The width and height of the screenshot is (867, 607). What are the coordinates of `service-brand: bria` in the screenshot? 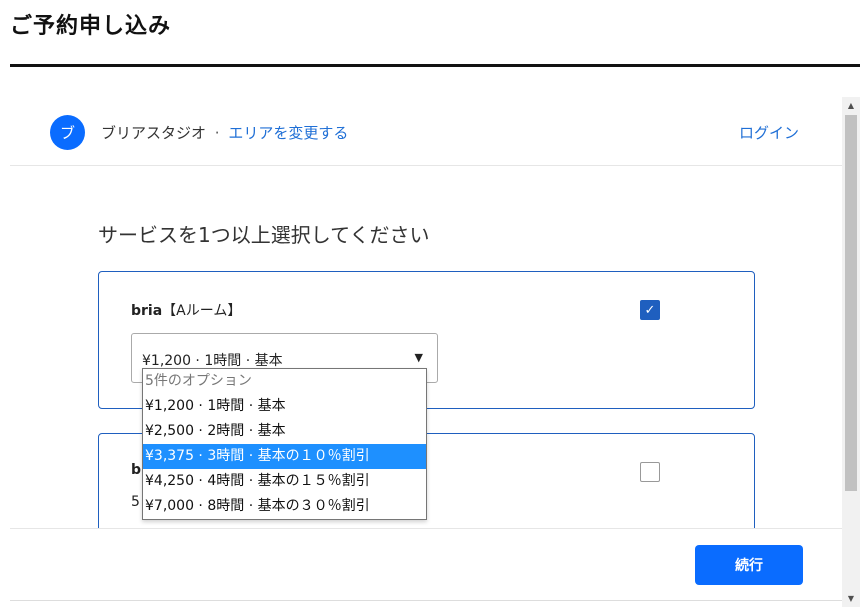 It's located at (147, 311).